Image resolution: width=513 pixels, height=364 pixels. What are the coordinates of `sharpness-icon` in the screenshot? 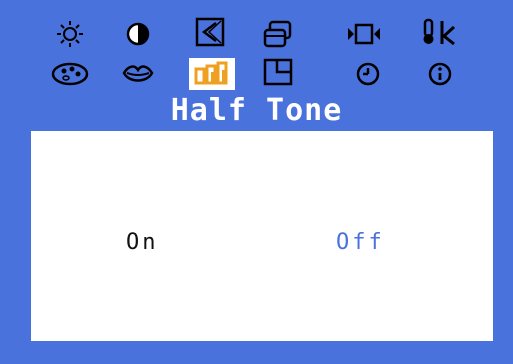 It's located at (364, 34).